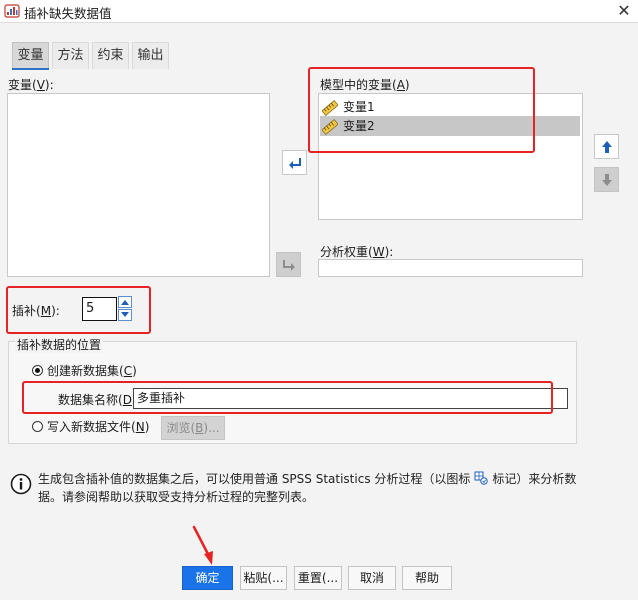 This screenshot has height=600, width=638. I want to click on arrow-down-icon, so click(607, 180).